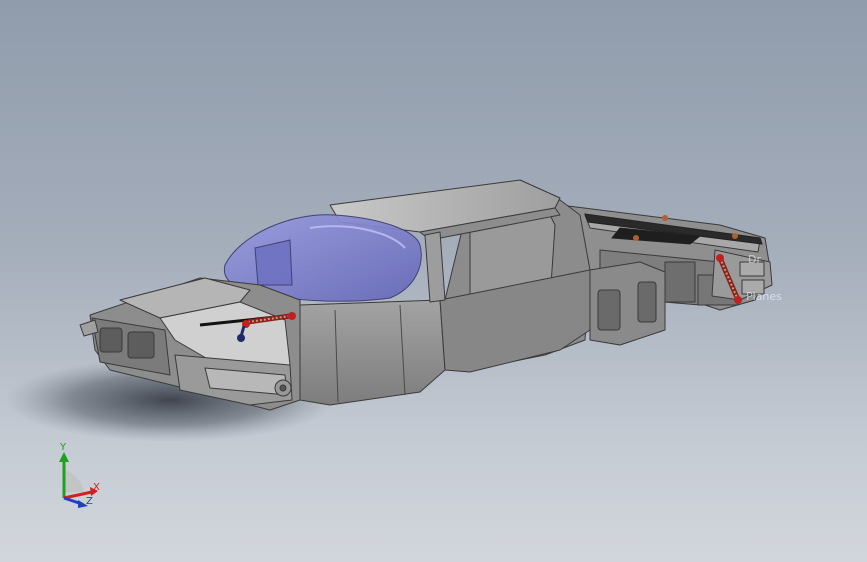 This screenshot has width=867, height=562. Describe the element at coordinates (89, 501) in the screenshot. I see `z-axis-label: Z` at that location.